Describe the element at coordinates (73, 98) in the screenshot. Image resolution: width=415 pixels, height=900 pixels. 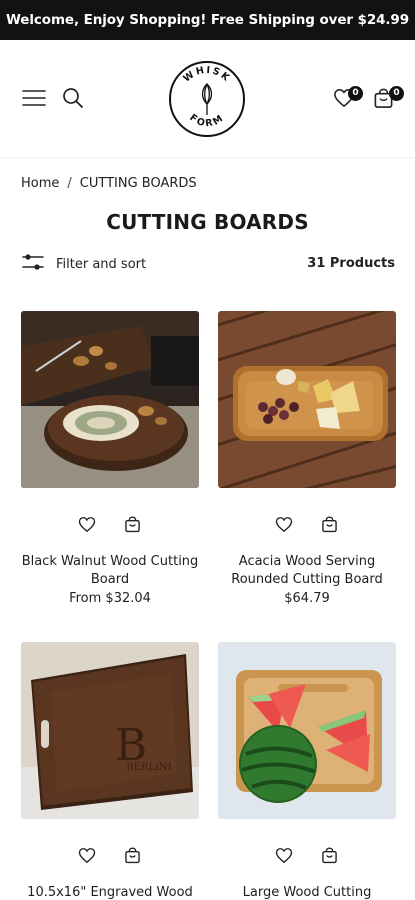
I see `search-icon` at that location.